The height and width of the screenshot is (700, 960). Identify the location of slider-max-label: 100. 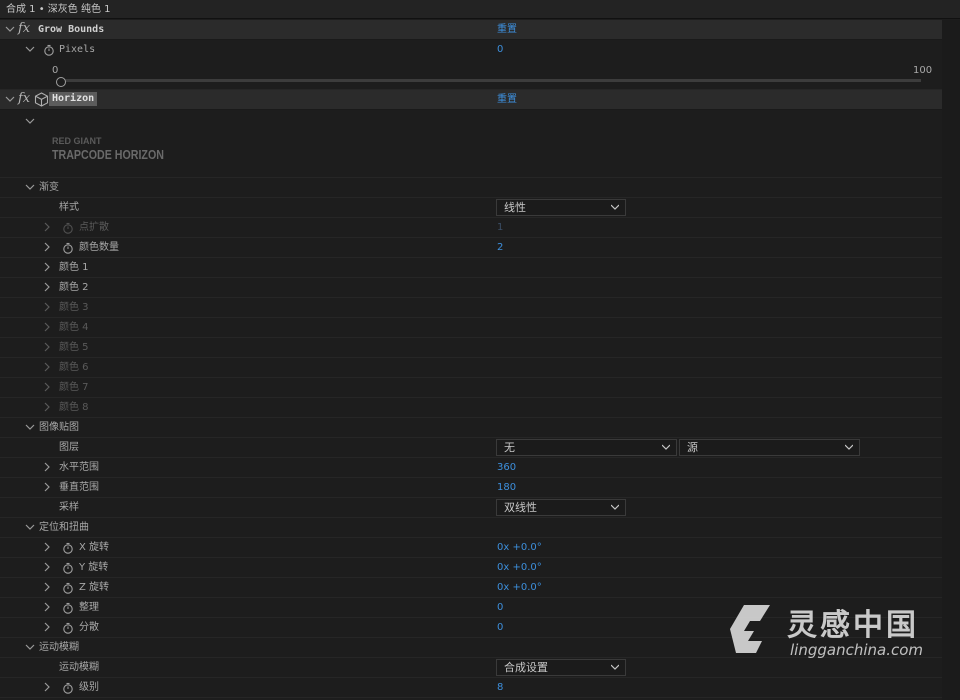
(923, 70).